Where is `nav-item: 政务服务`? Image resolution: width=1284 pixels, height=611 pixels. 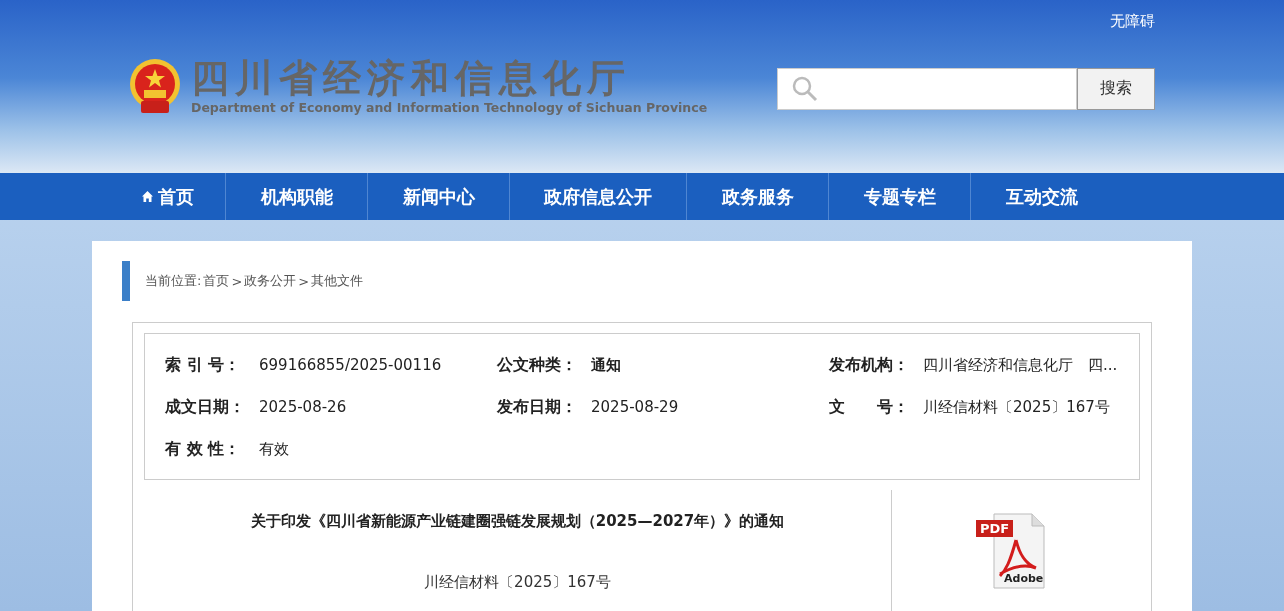 nav-item: 政务服务 is located at coordinates (758, 196).